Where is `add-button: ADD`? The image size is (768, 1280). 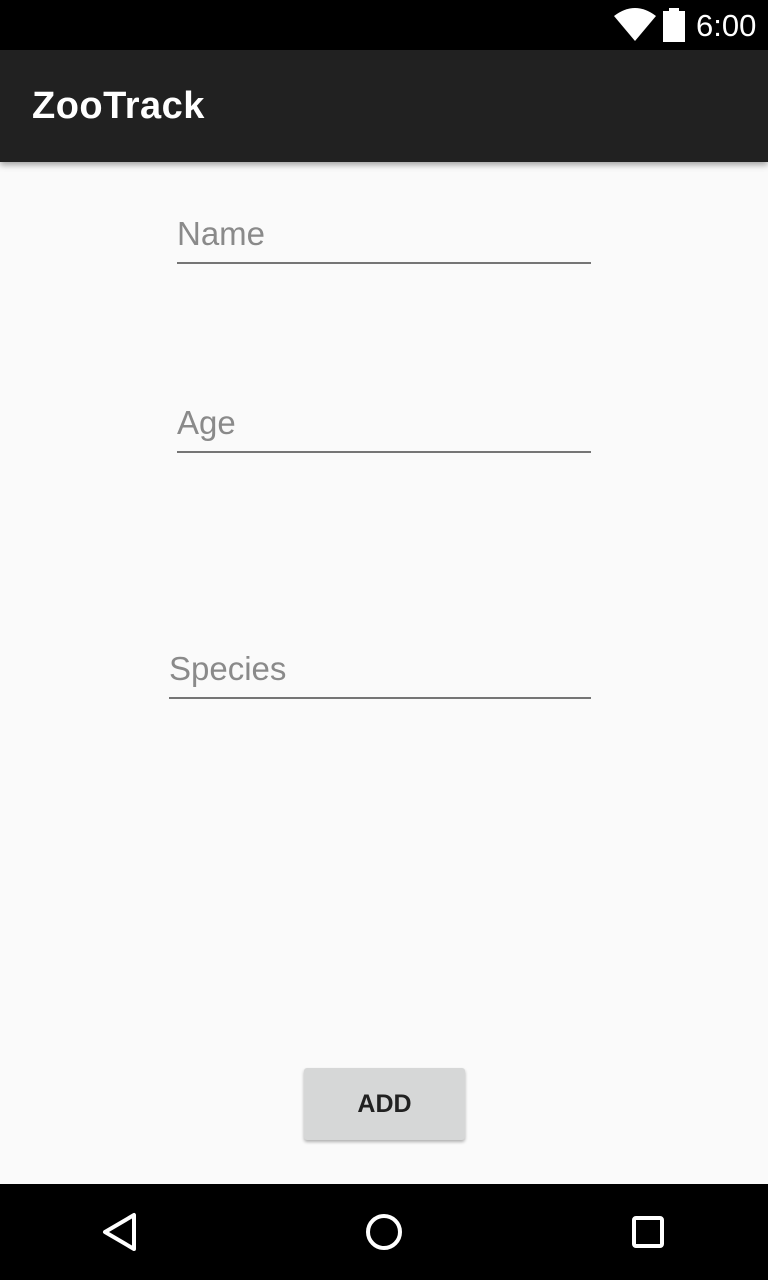
add-button: ADD is located at coordinates (384, 1104).